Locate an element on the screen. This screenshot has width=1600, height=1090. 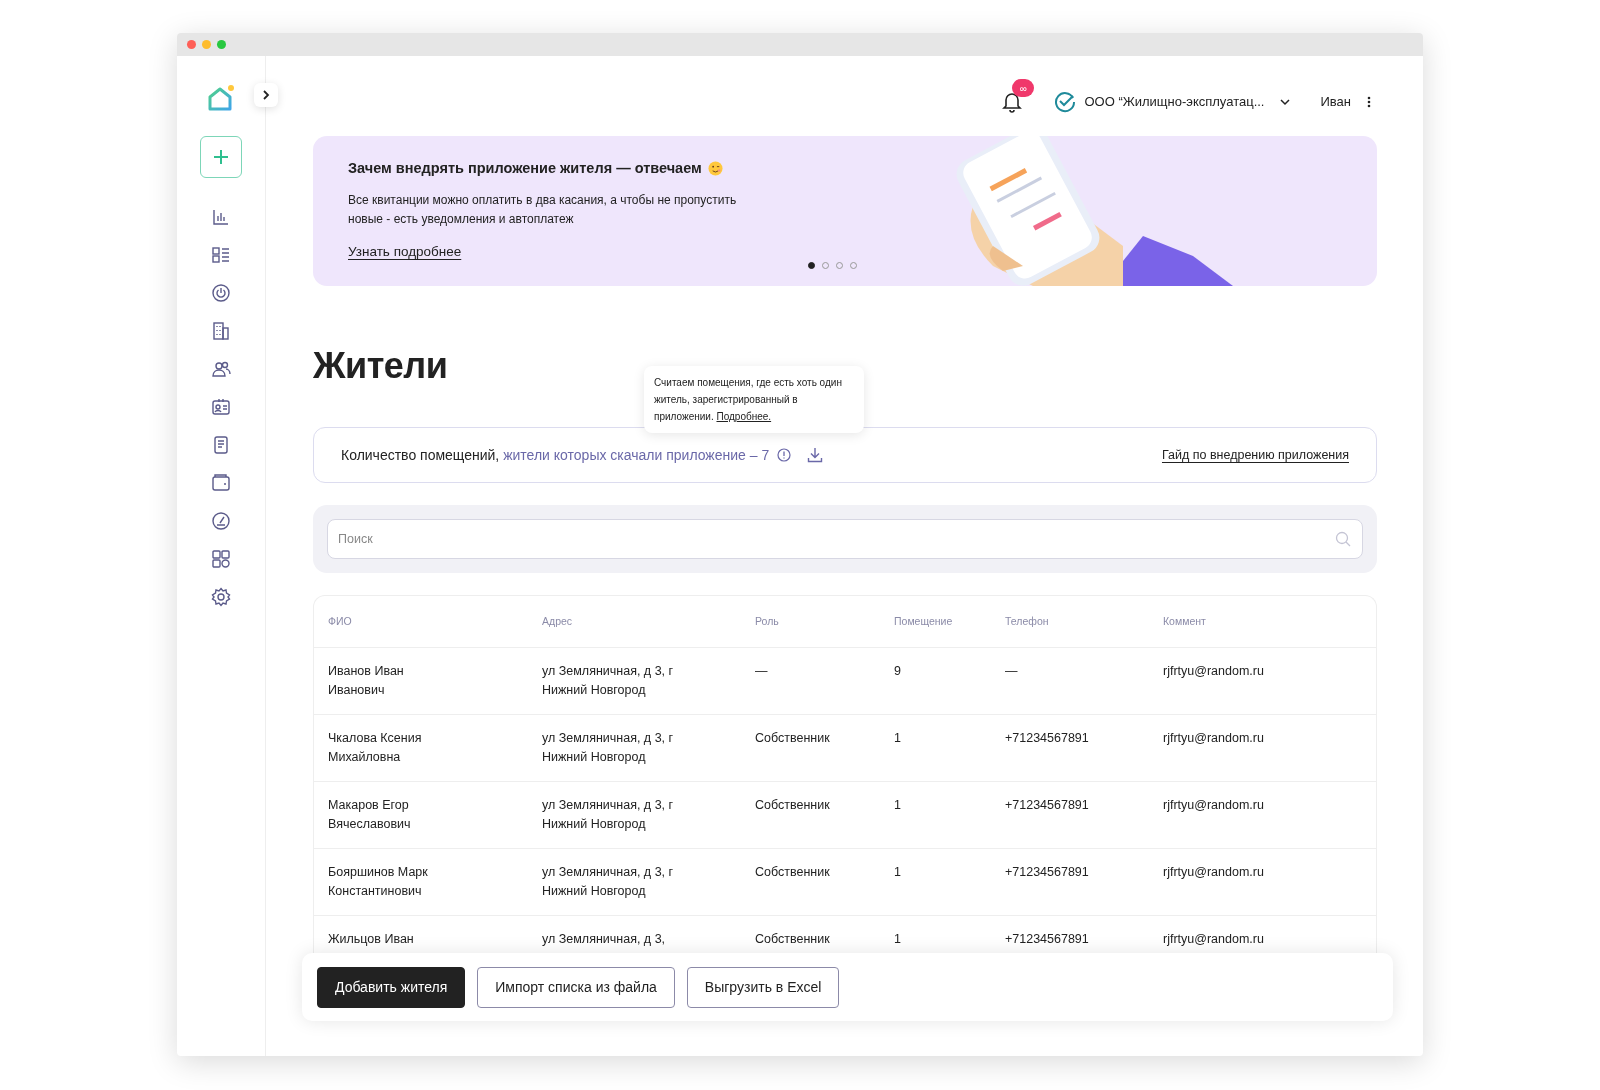
info-icon is located at coordinates (784, 455).